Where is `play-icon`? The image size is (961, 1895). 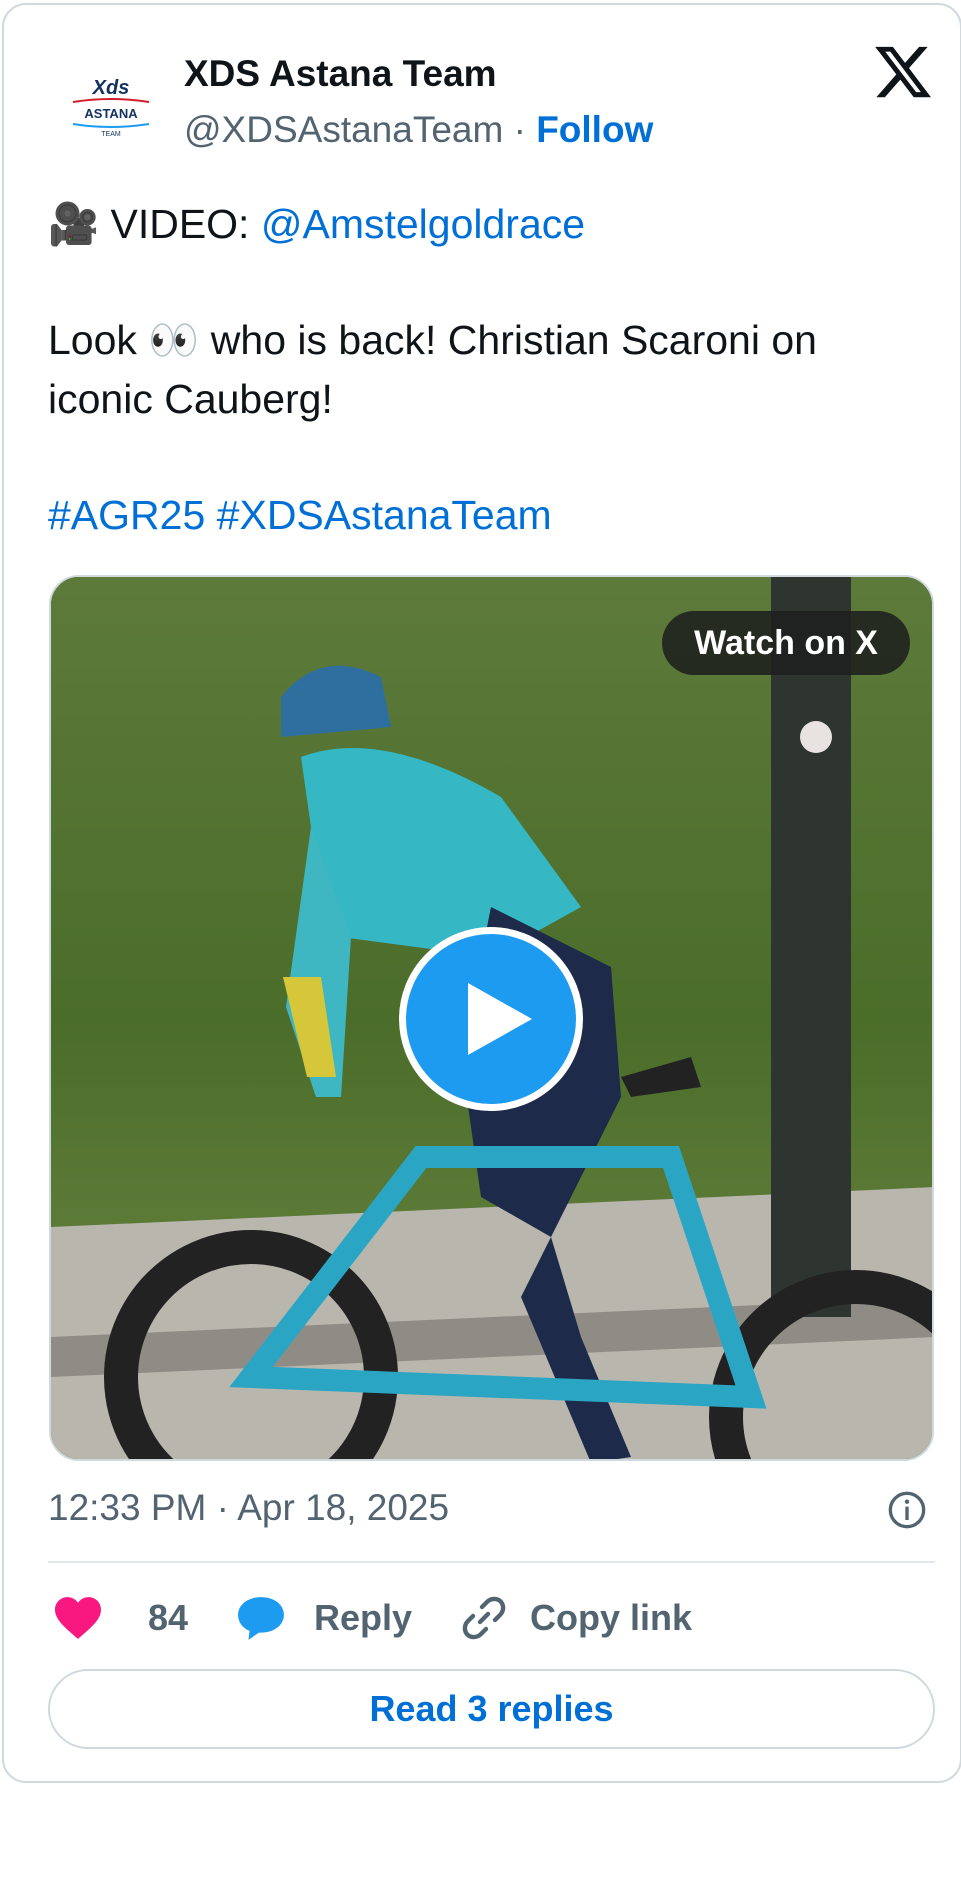
play-icon is located at coordinates (500, 1019).